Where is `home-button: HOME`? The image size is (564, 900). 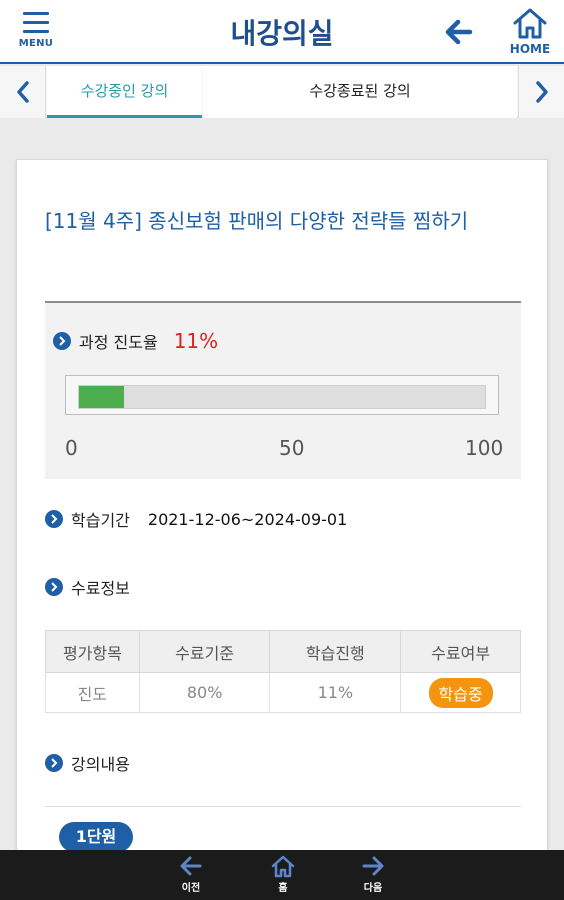 home-button: HOME is located at coordinates (530, 32).